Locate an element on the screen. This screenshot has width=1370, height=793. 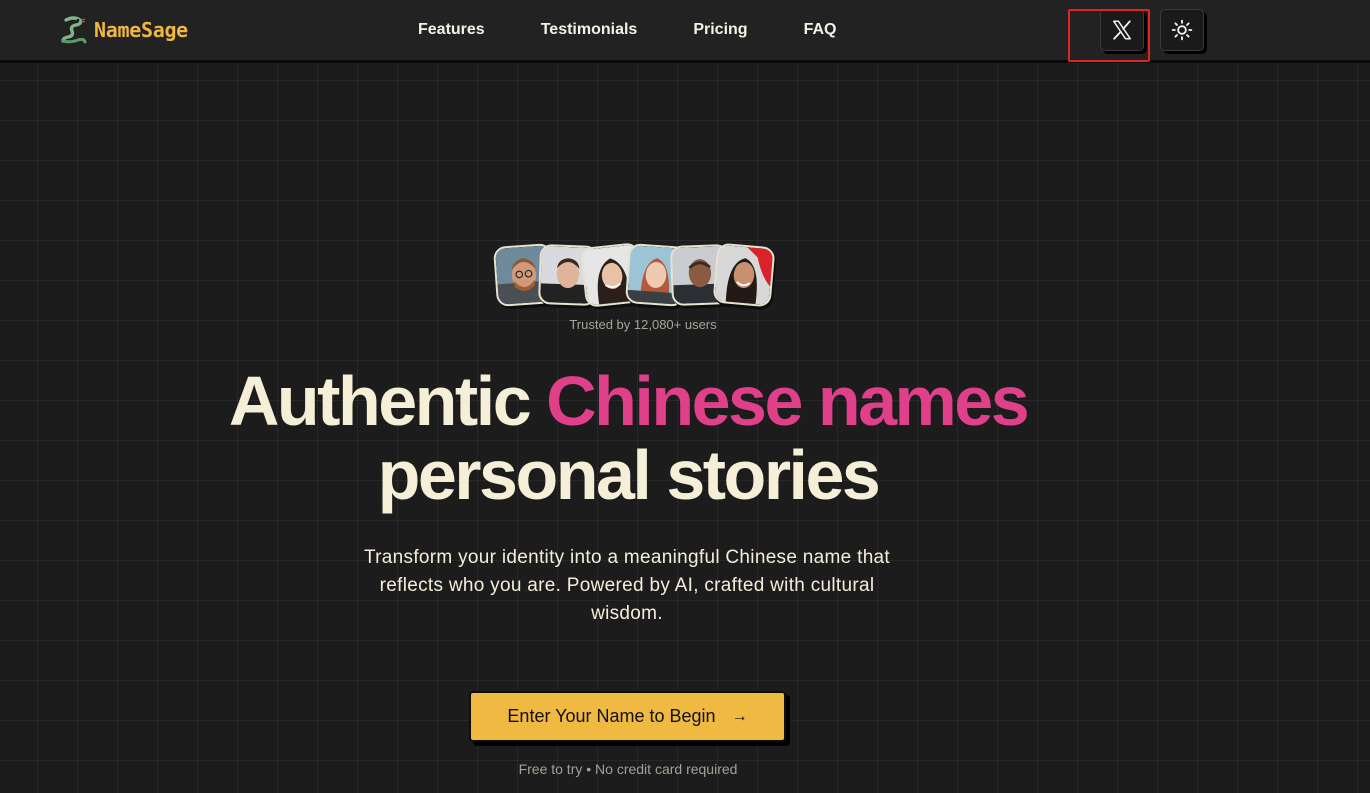
headline-line2: personal stories is located at coordinates (629, 475).